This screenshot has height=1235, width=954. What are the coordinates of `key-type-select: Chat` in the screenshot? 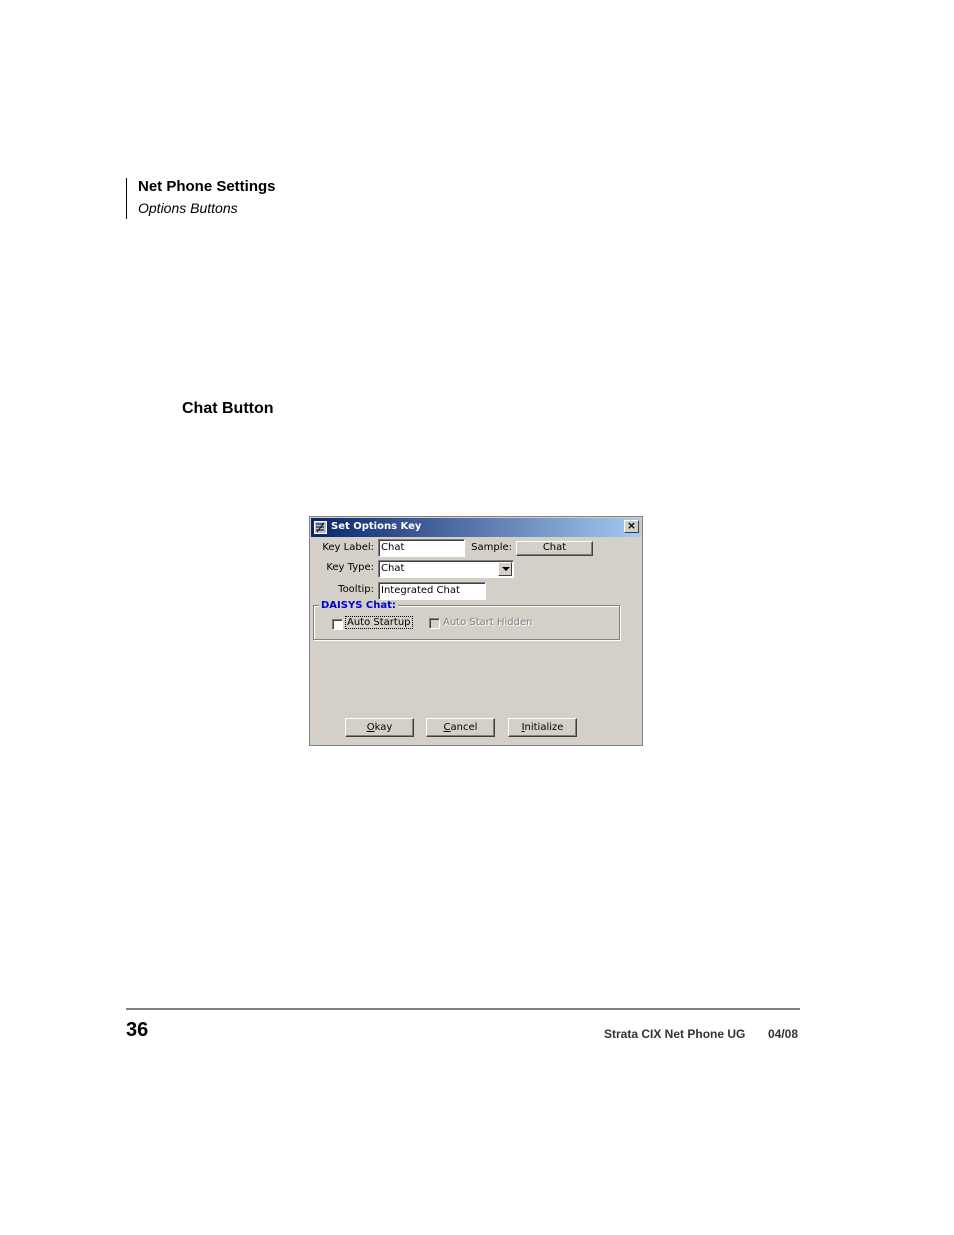 It's located at (446, 569).